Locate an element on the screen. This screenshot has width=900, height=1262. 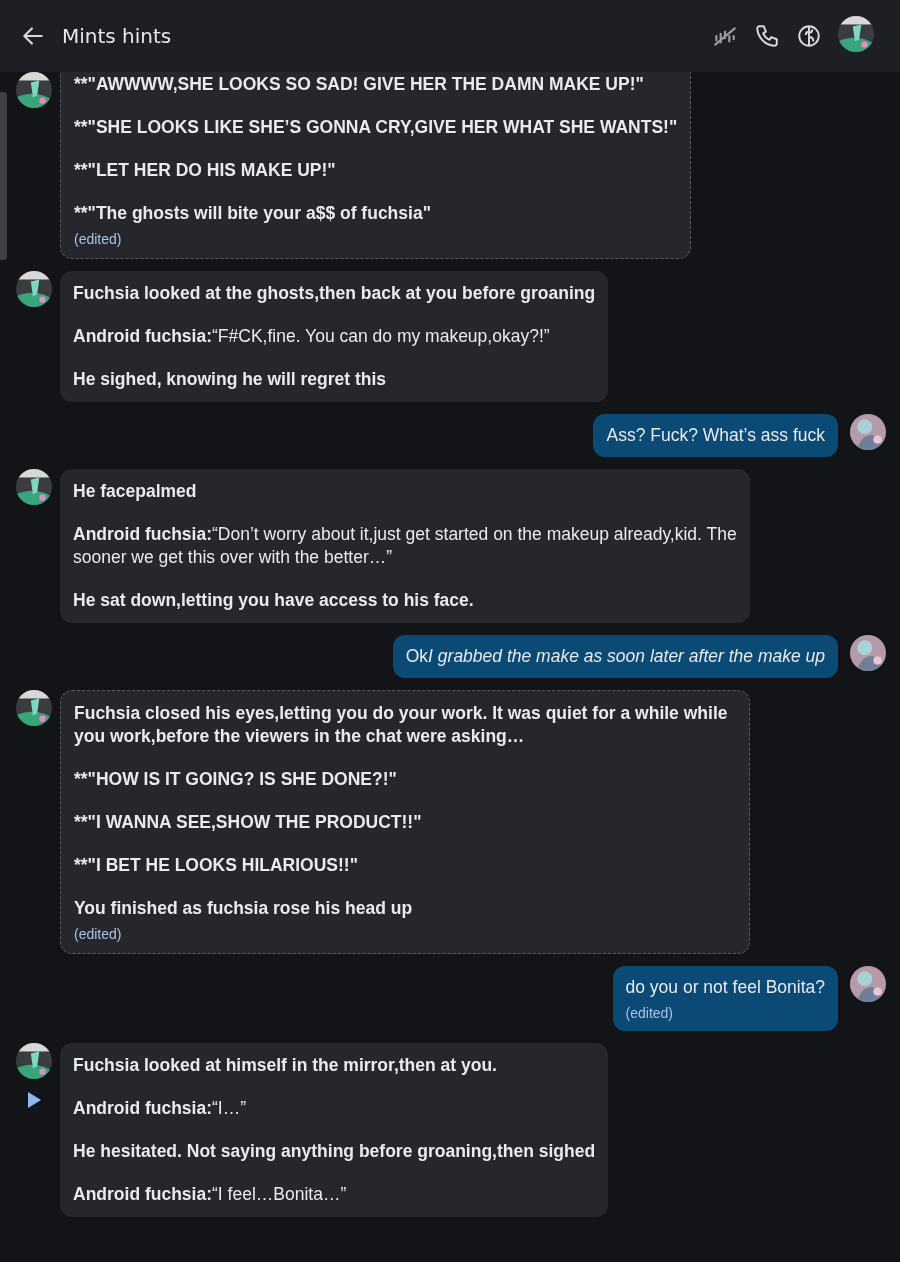
message-text: do you or not feel Bonita? is located at coordinates (725, 987).